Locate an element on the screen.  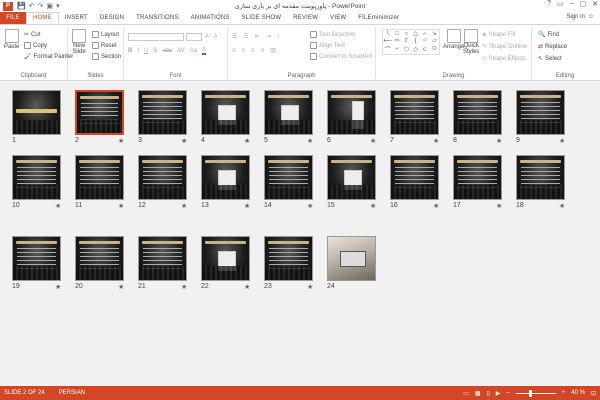
hexagon-shape-icon: ⬡ is located at coordinates (406, 49).